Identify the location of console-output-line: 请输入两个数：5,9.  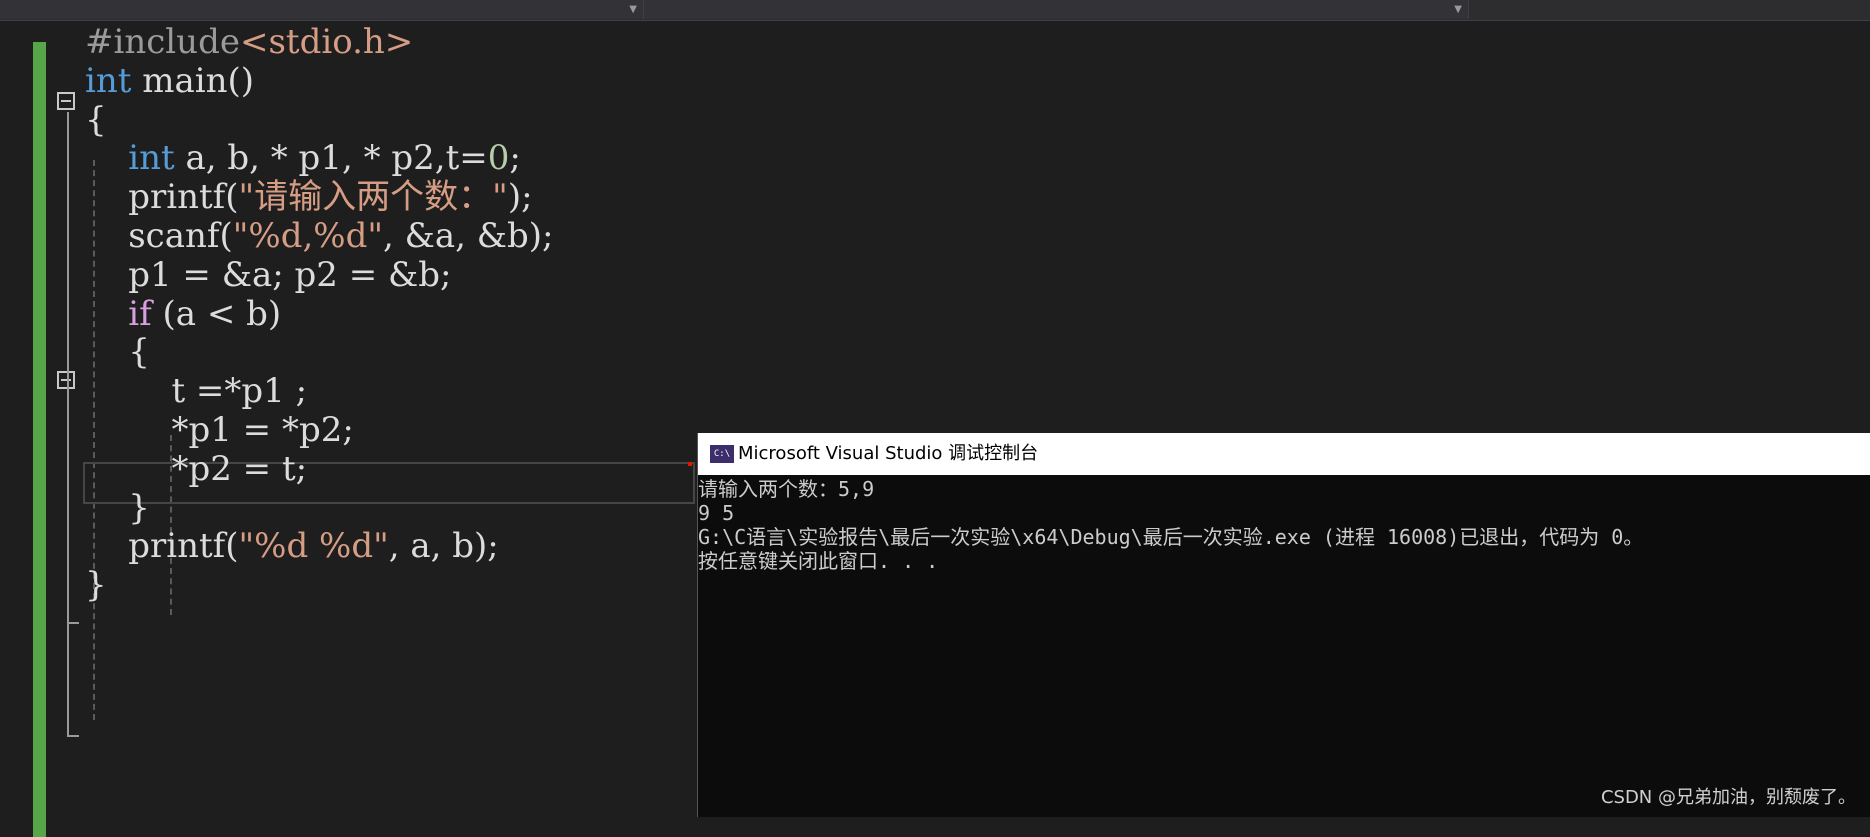
(1284, 489).